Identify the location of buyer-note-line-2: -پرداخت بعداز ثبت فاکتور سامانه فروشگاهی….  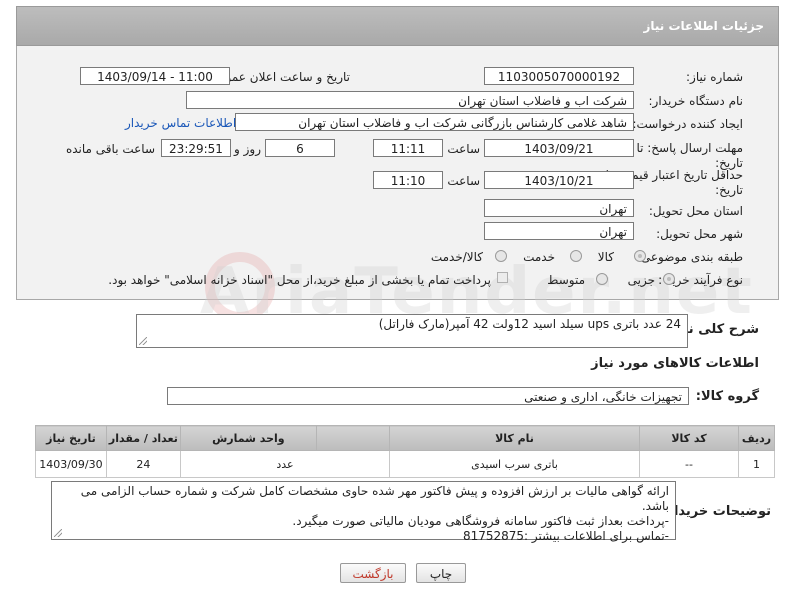
(480, 521).